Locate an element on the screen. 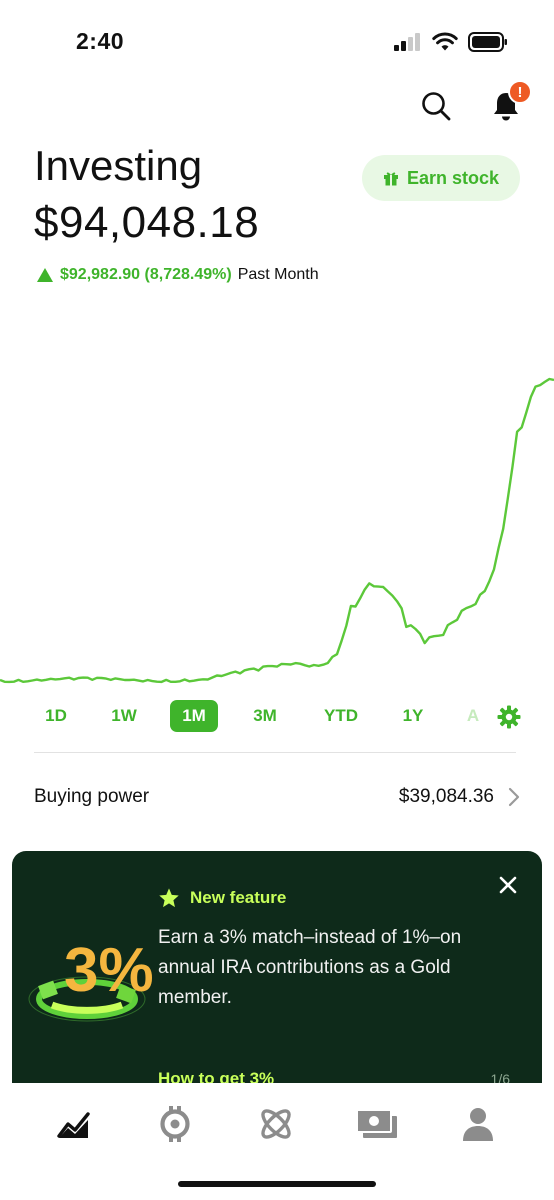 This screenshot has width=554, height=1200. earn-stock-button: Earn stock is located at coordinates (441, 178).